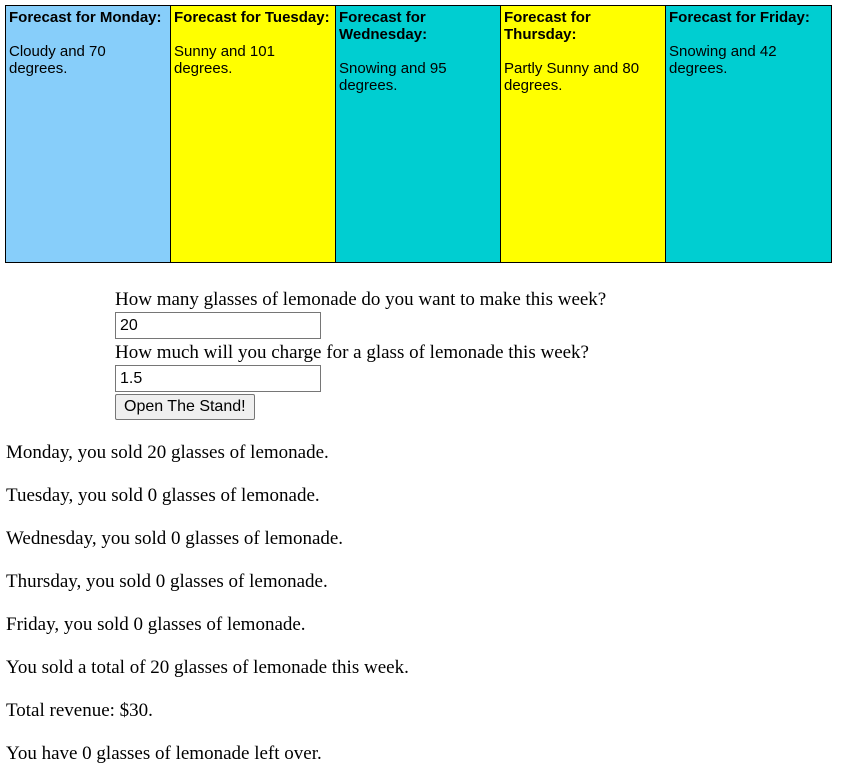  Describe the element at coordinates (252, 17) in the screenshot. I see `forecast-title-tuesday: Forecast for Tuesday:` at that location.